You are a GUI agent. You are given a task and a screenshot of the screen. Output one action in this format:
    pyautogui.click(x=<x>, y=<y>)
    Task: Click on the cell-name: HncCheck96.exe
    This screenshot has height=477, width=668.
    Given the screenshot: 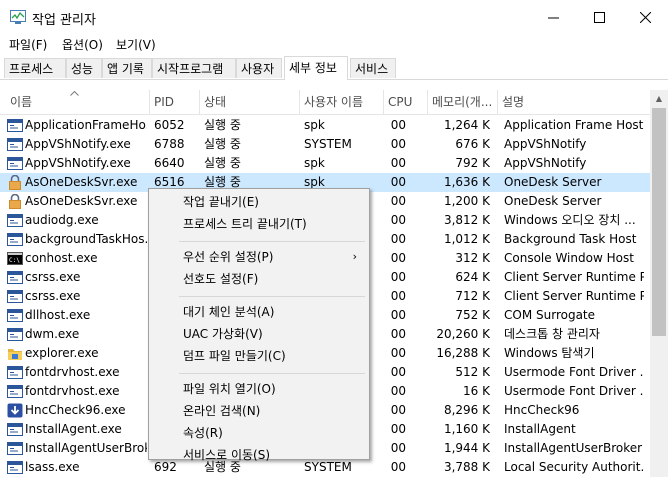 What is the action you would take?
    pyautogui.click(x=75, y=410)
    